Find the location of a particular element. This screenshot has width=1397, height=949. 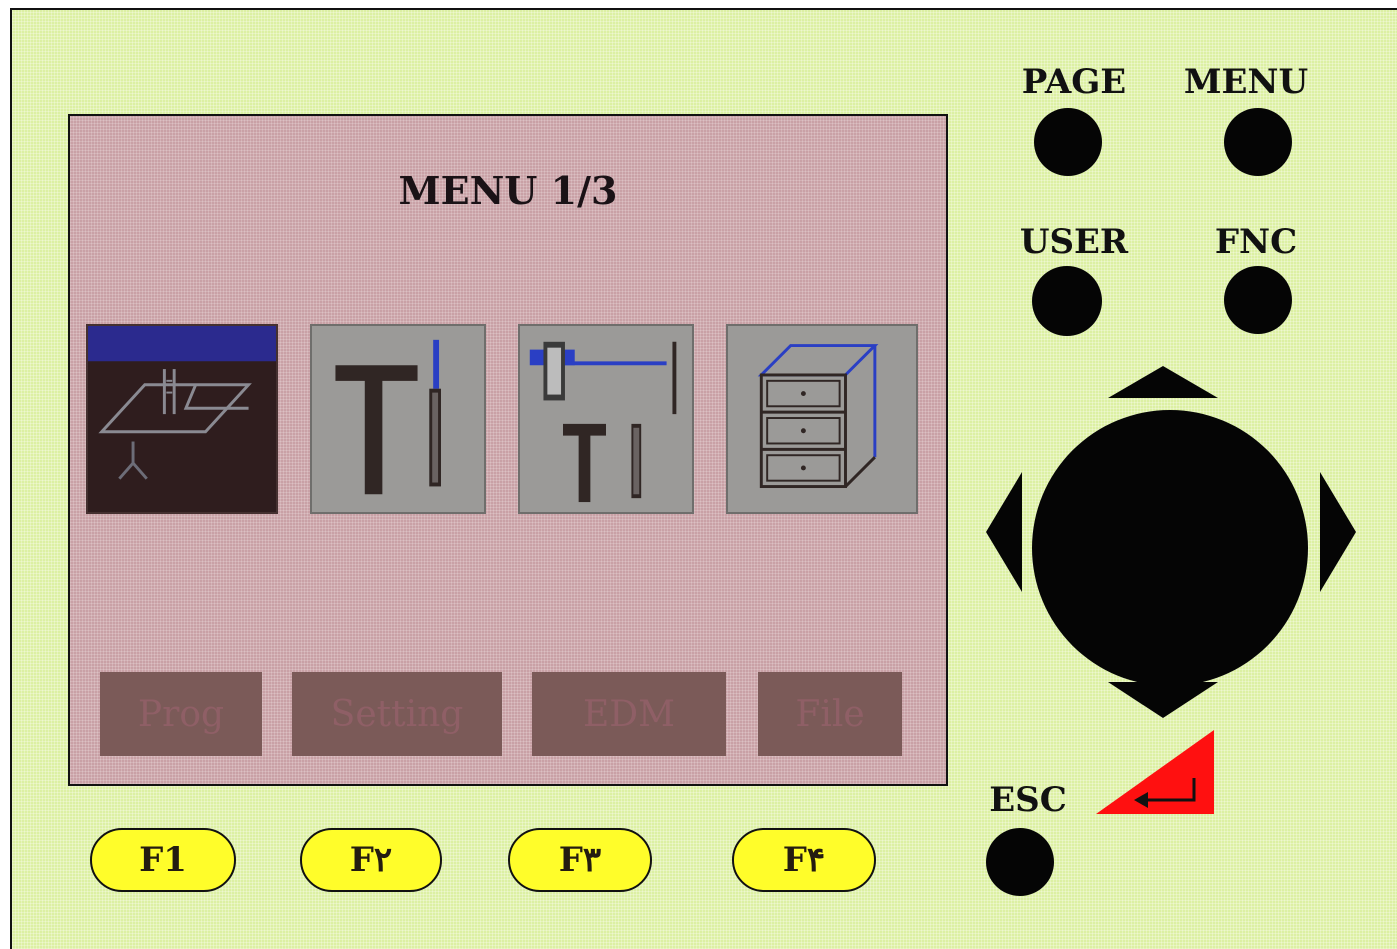

down-arrow-icon is located at coordinates (1163, 700).